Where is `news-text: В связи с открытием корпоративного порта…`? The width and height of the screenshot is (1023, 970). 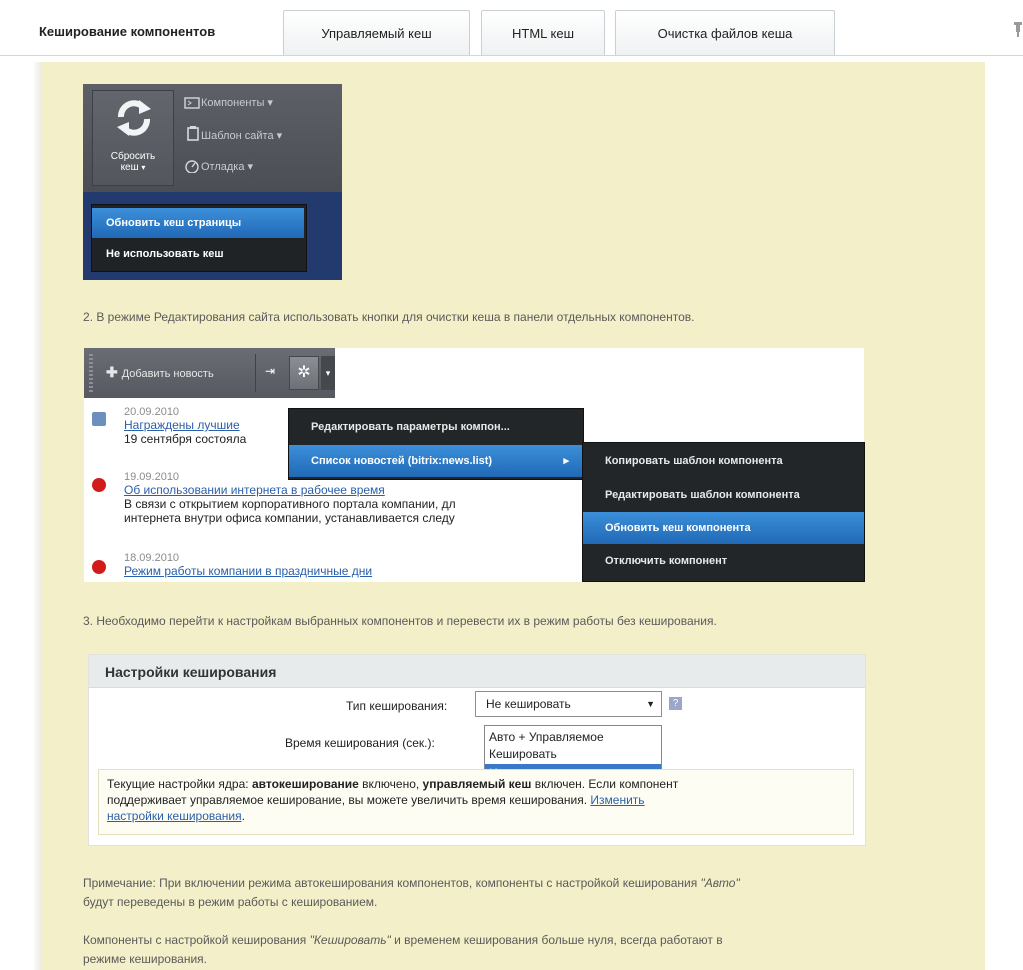 news-text: В связи с открытием корпоративного порта… is located at coordinates (290, 504).